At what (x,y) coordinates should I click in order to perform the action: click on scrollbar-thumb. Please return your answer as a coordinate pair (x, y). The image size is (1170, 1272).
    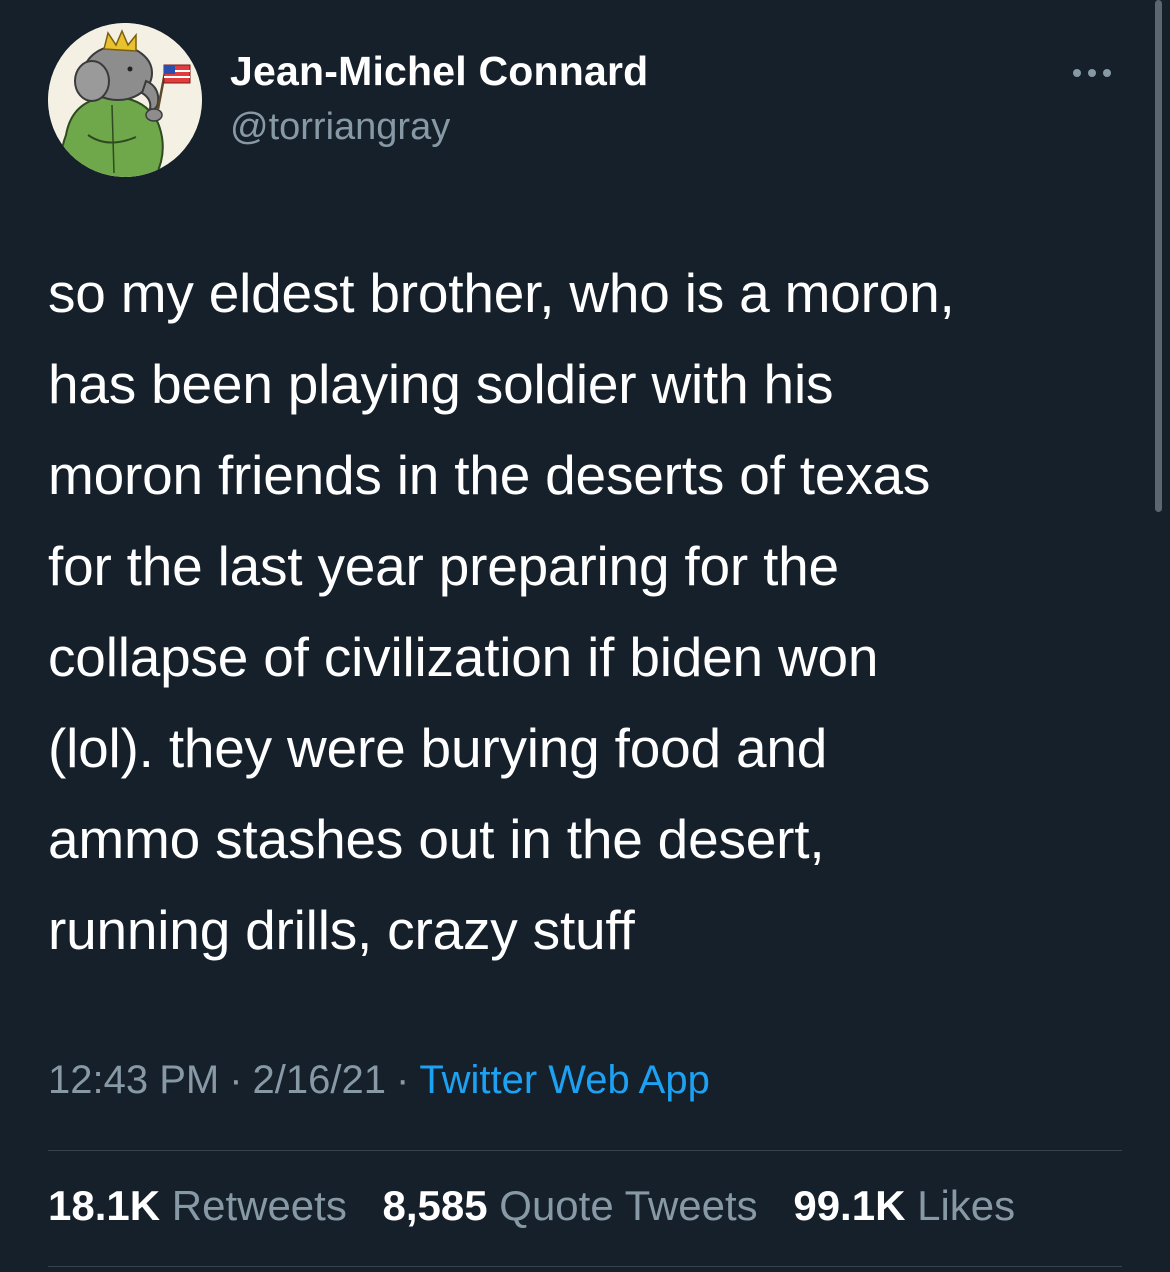
    Looking at the image, I should click on (1158, 256).